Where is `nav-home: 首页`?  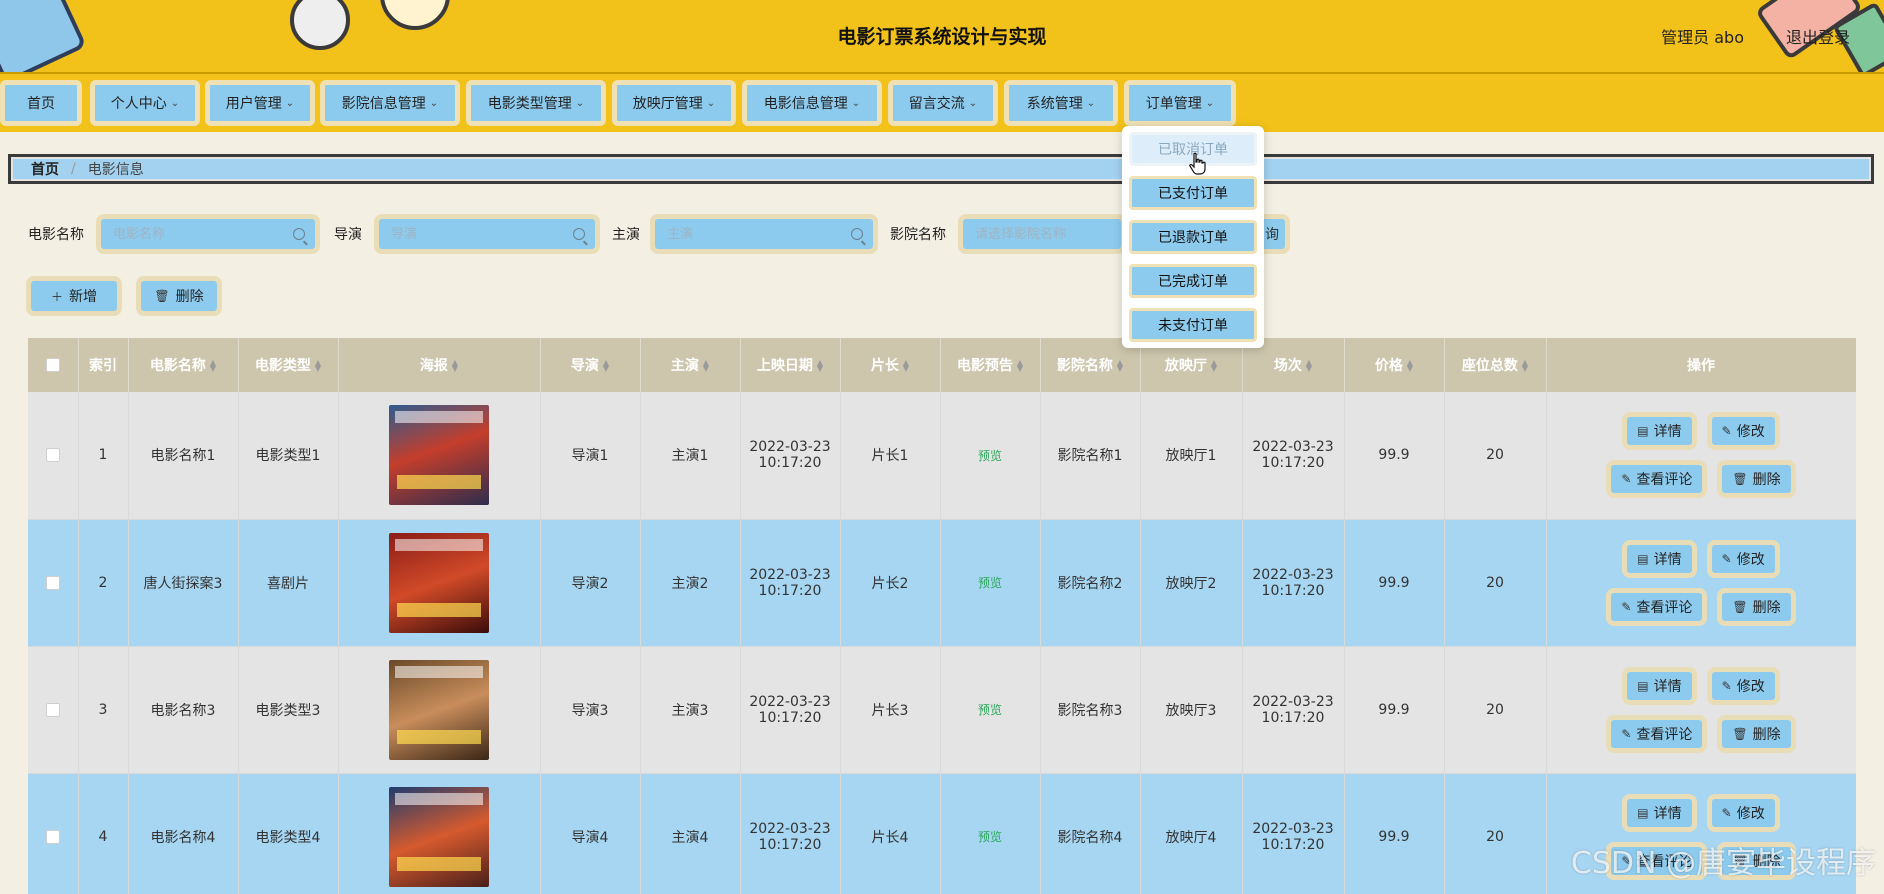
nav-home: 首页 is located at coordinates (41, 103).